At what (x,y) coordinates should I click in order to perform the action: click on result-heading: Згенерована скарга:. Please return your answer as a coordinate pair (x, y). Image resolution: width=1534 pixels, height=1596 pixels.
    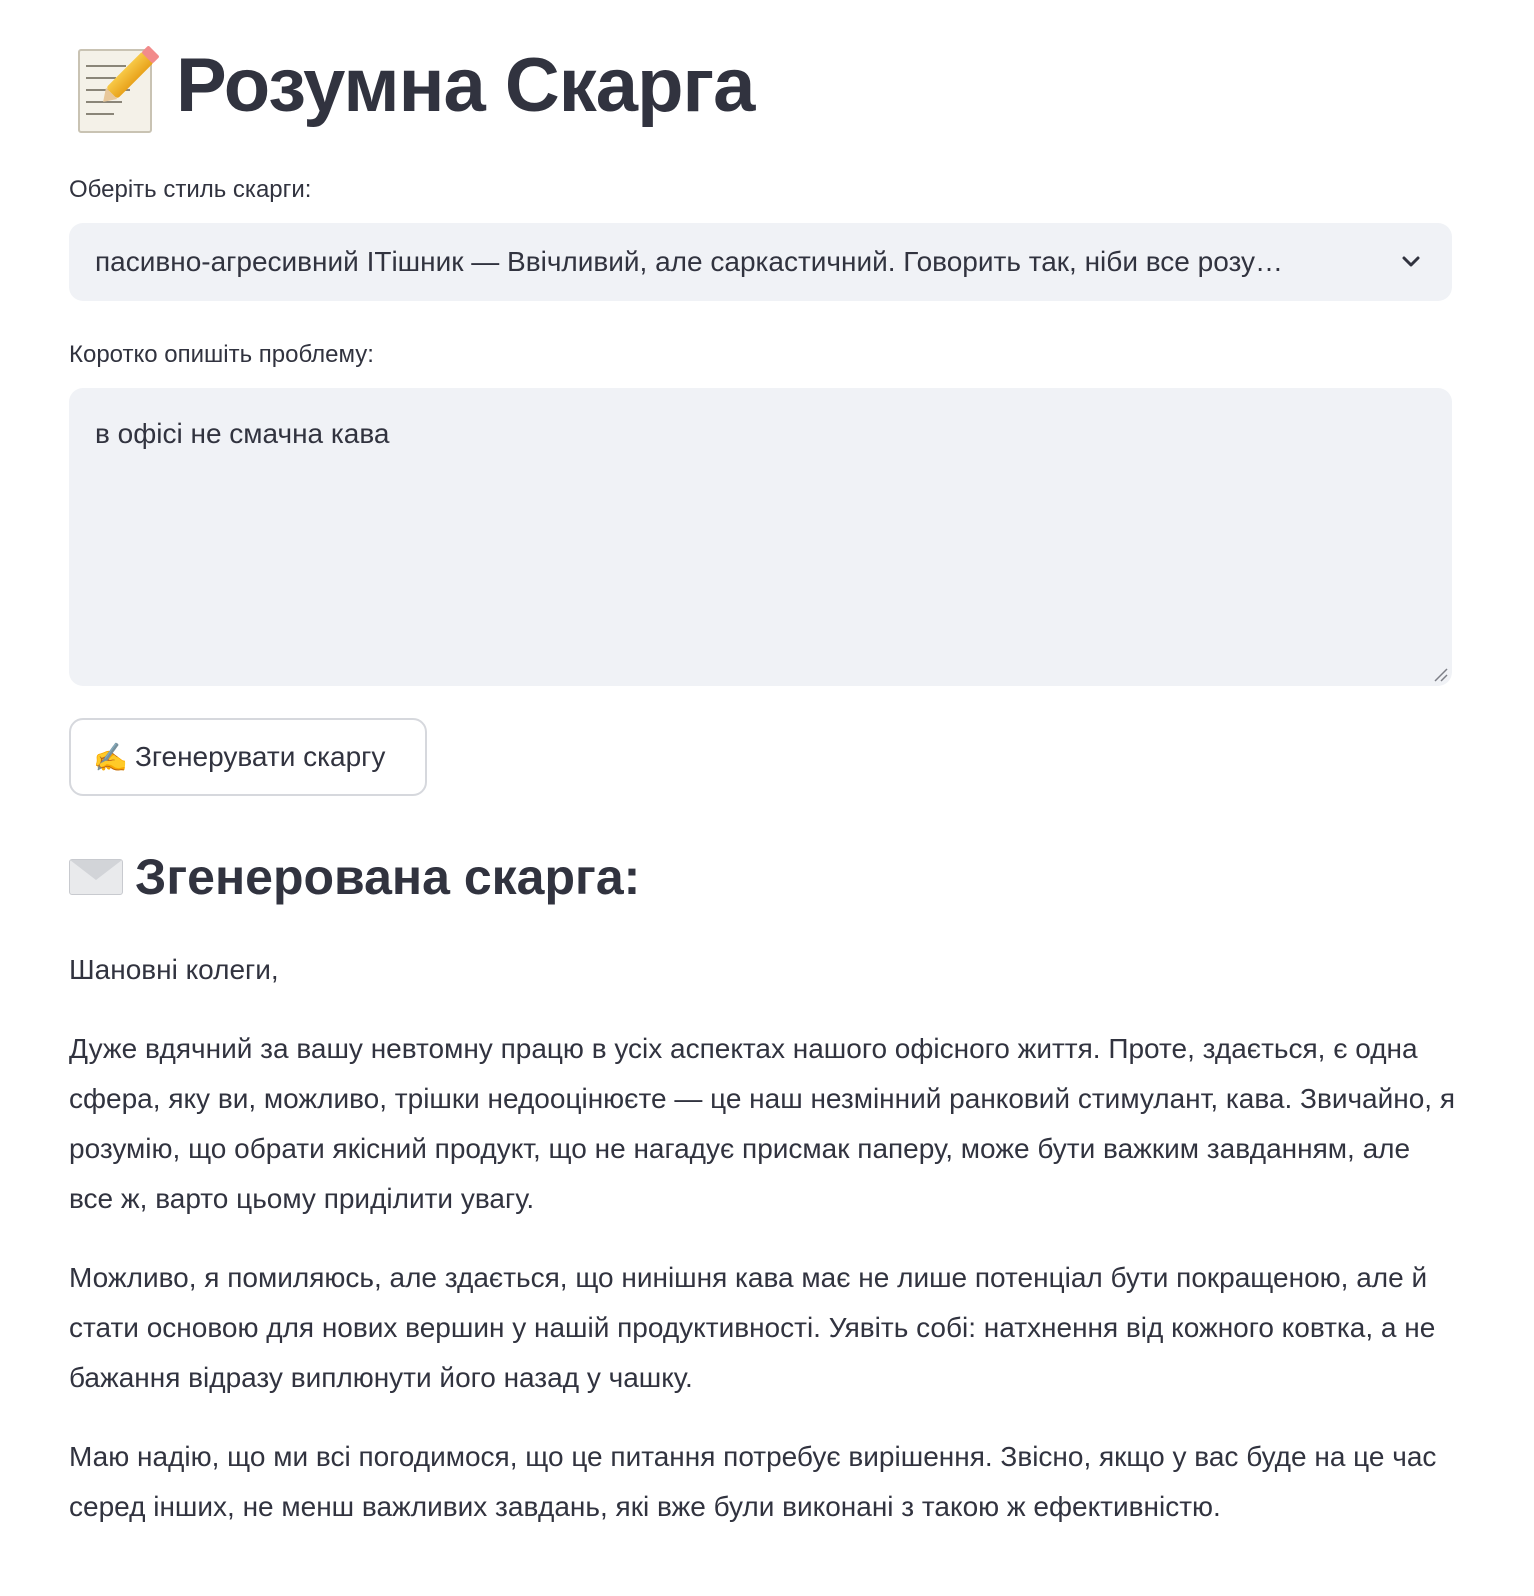
    Looking at the image, I should click on (354, 877).